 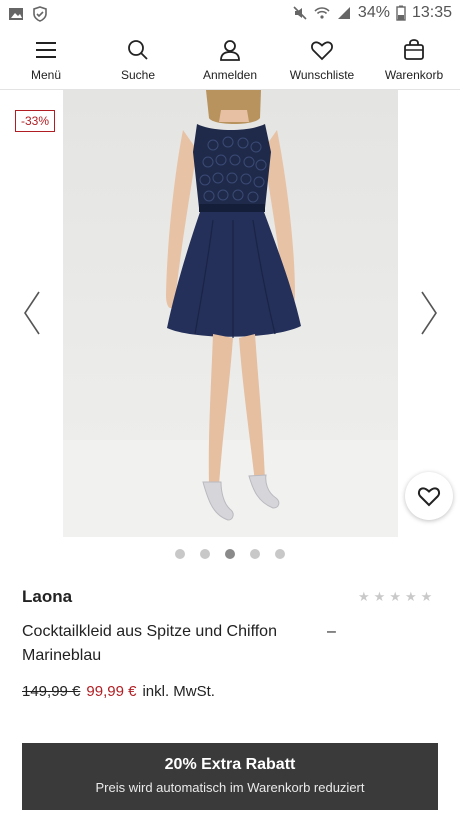 I want to click on rating-stars: ★ ★ ★ ★ ★, so click(x=395, y=597).